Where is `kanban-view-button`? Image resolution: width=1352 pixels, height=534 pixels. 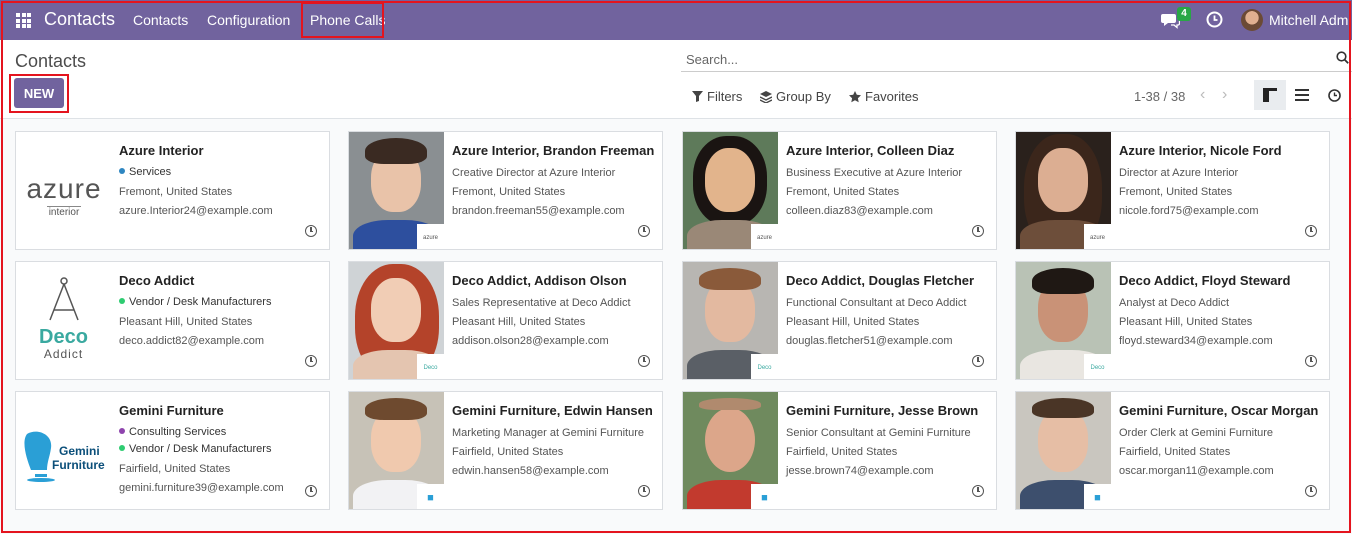
kanban-view-button is located at coordinates (1270, 95).